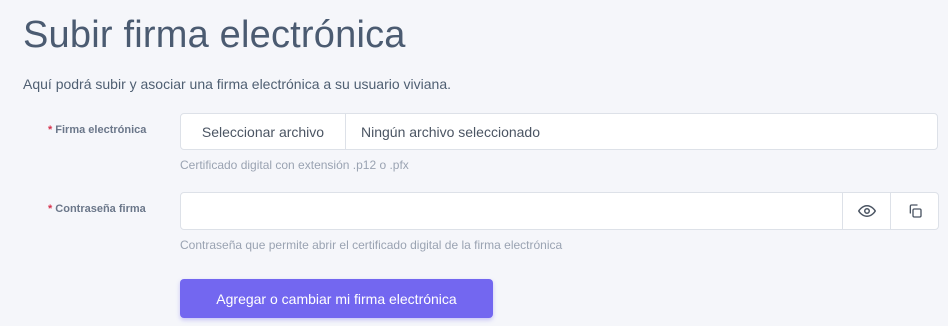  What do you see at coordinates (101, 130) in the screenshot?
I see `certificate-label-text: Firma electrónica` at bounding box center [101, 130].